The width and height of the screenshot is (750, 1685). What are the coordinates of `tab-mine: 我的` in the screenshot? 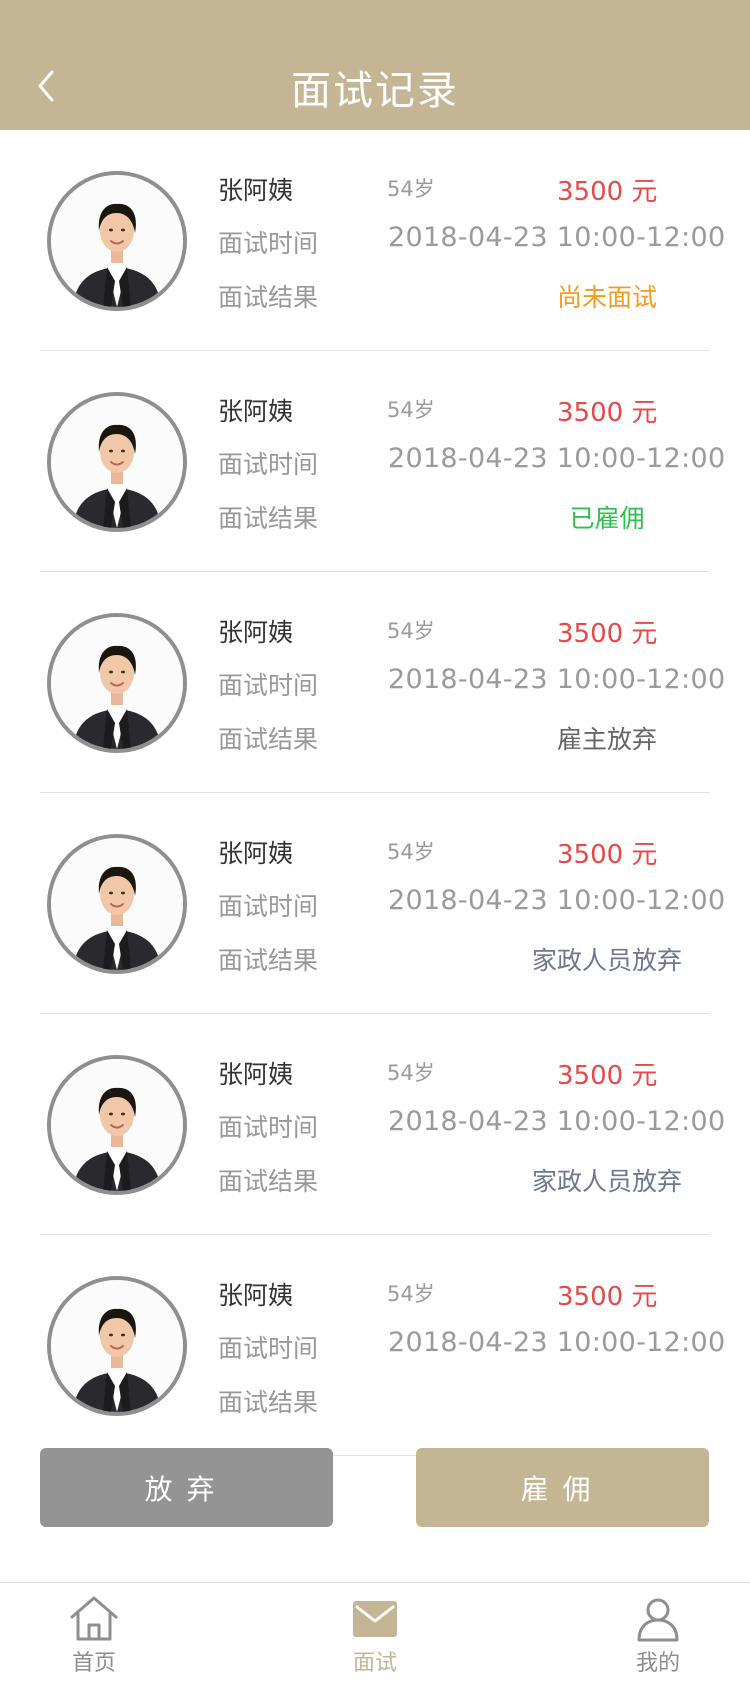 It's located at (658, 1634).